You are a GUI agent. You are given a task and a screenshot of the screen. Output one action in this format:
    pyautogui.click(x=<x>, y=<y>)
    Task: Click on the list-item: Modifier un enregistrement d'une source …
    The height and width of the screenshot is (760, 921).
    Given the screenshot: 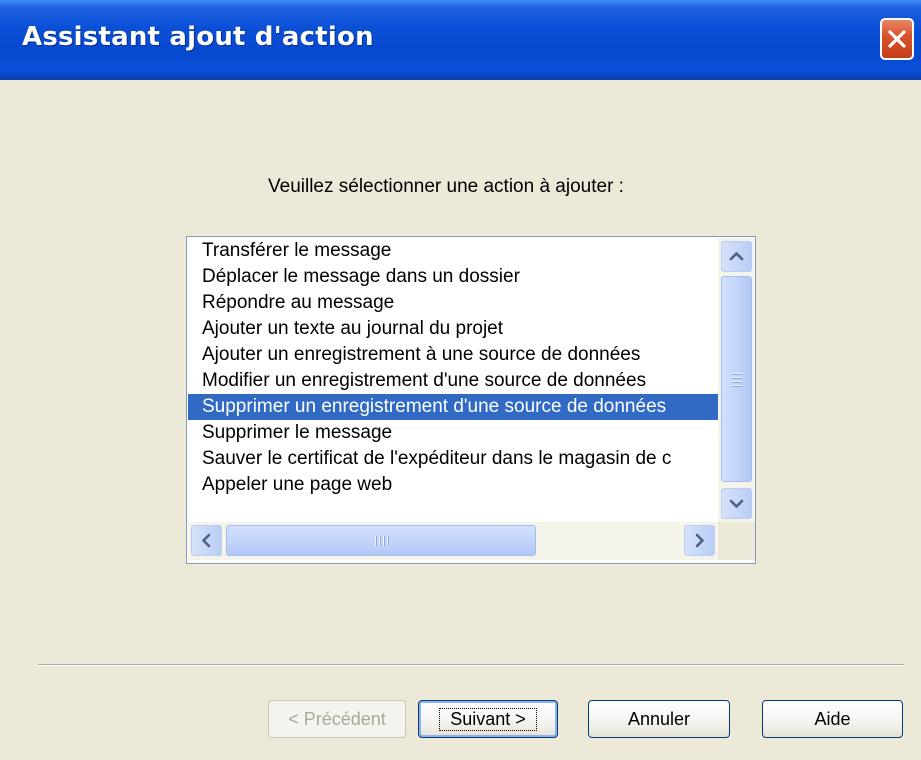 What is the action you would take?
    pyautogui.click(x=453, y=381)
    